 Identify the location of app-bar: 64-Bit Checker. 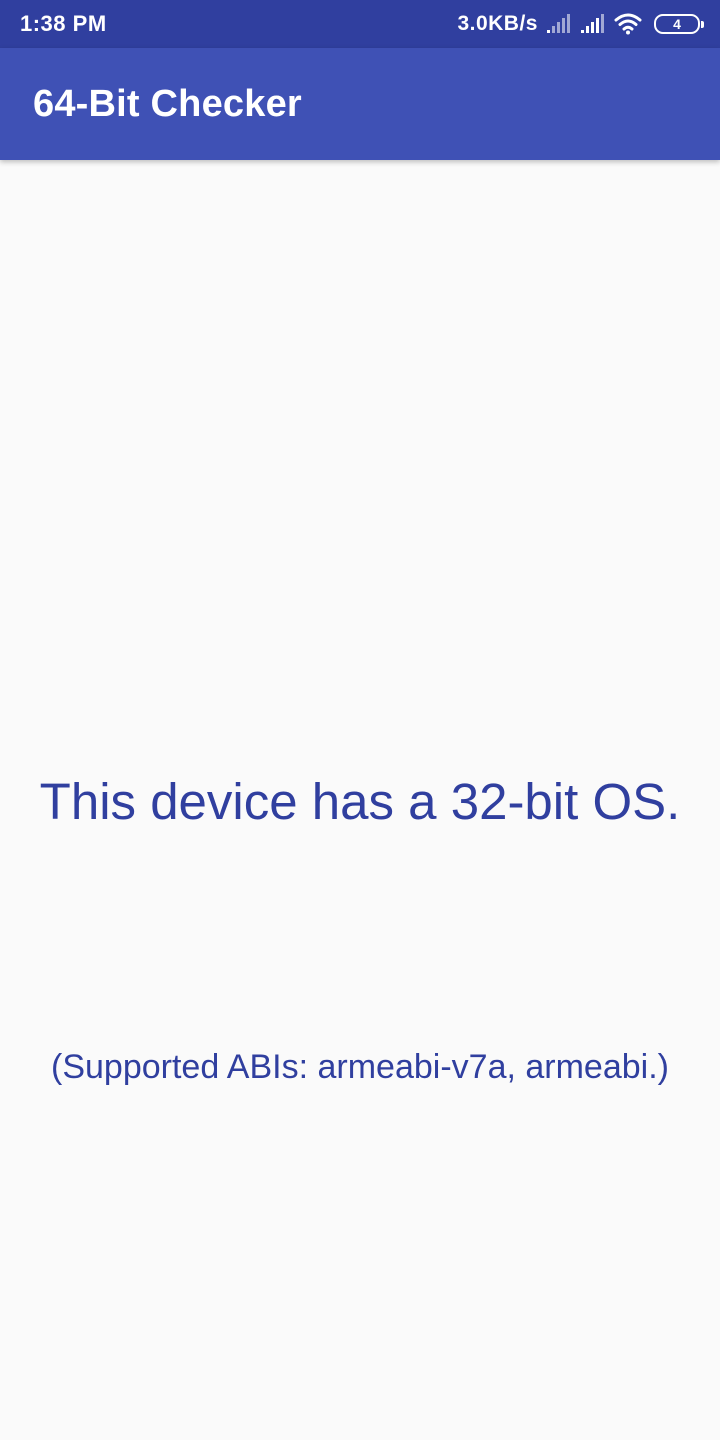
(360, 104).